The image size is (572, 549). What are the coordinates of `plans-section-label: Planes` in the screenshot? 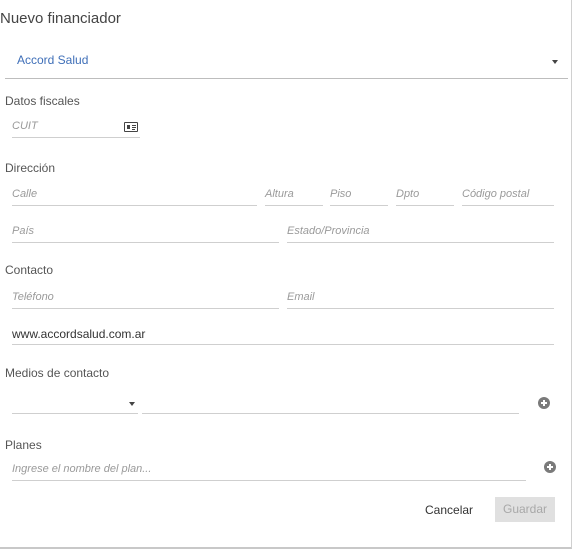 It's located at (23, 445).